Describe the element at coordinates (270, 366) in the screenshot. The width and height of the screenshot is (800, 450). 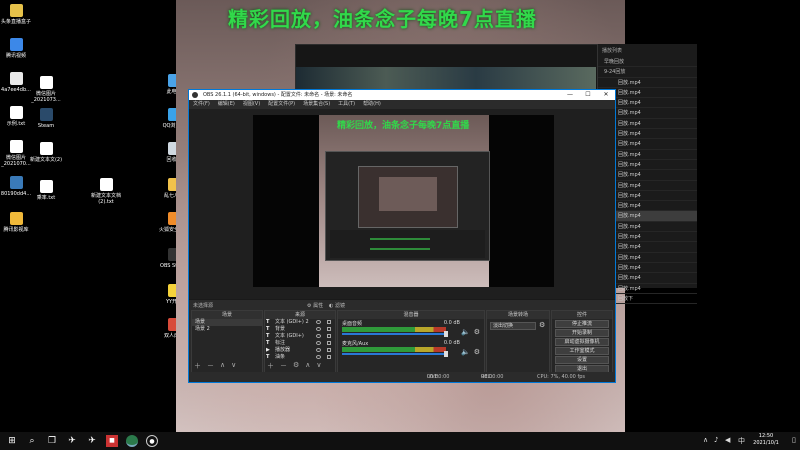
I see `add-source-icon: ＋` at that location.